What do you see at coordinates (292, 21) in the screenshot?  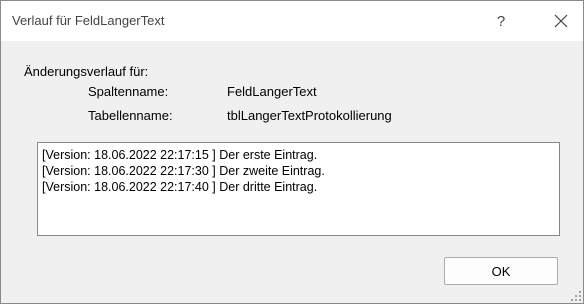 I see `title-bar: Verlauf für FeldLangerText ?` at bounding box center [292, 21].